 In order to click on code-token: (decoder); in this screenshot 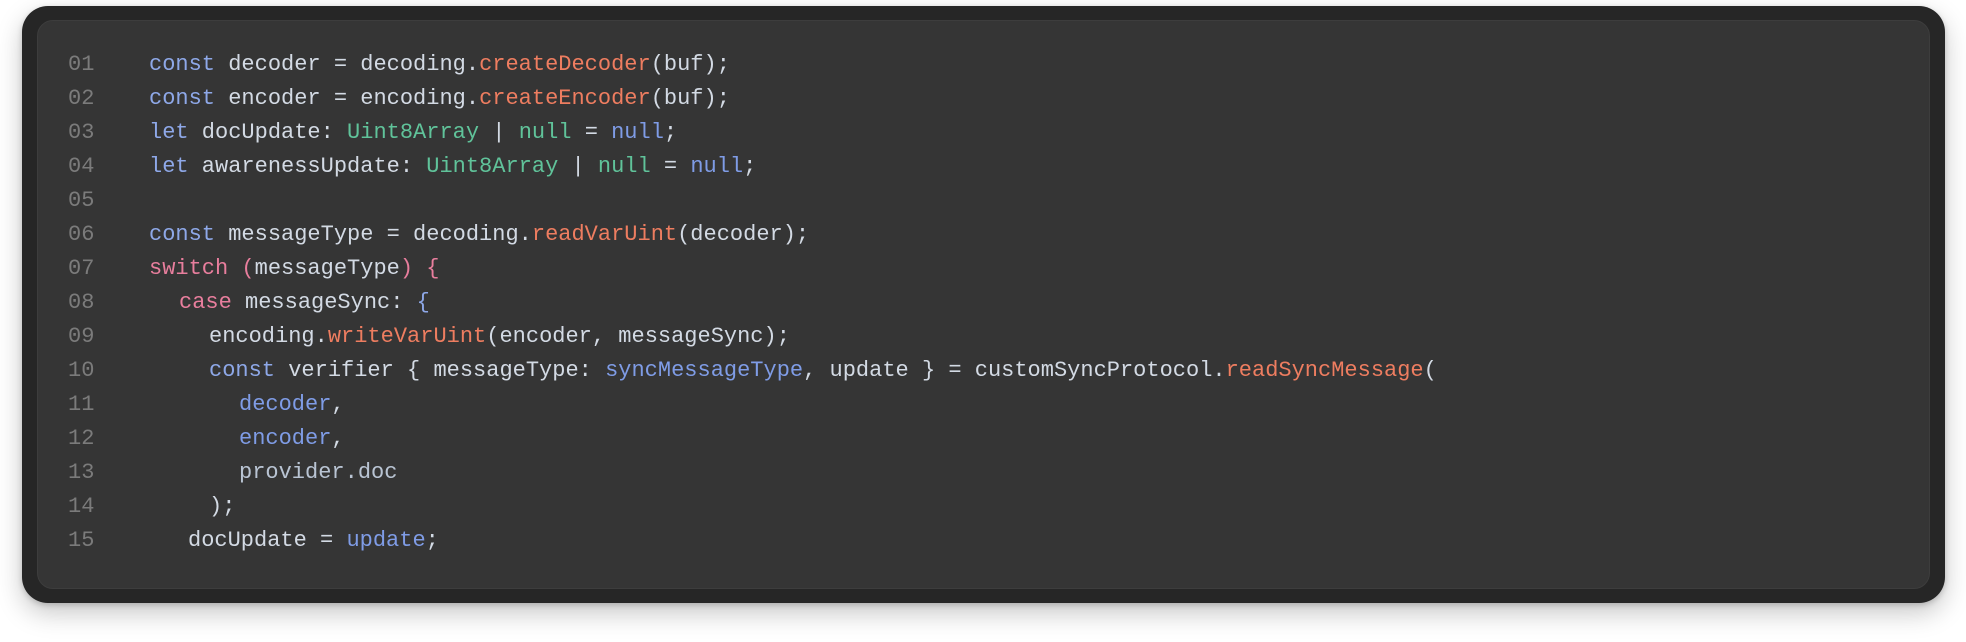, I will do `click(743, 234)`.